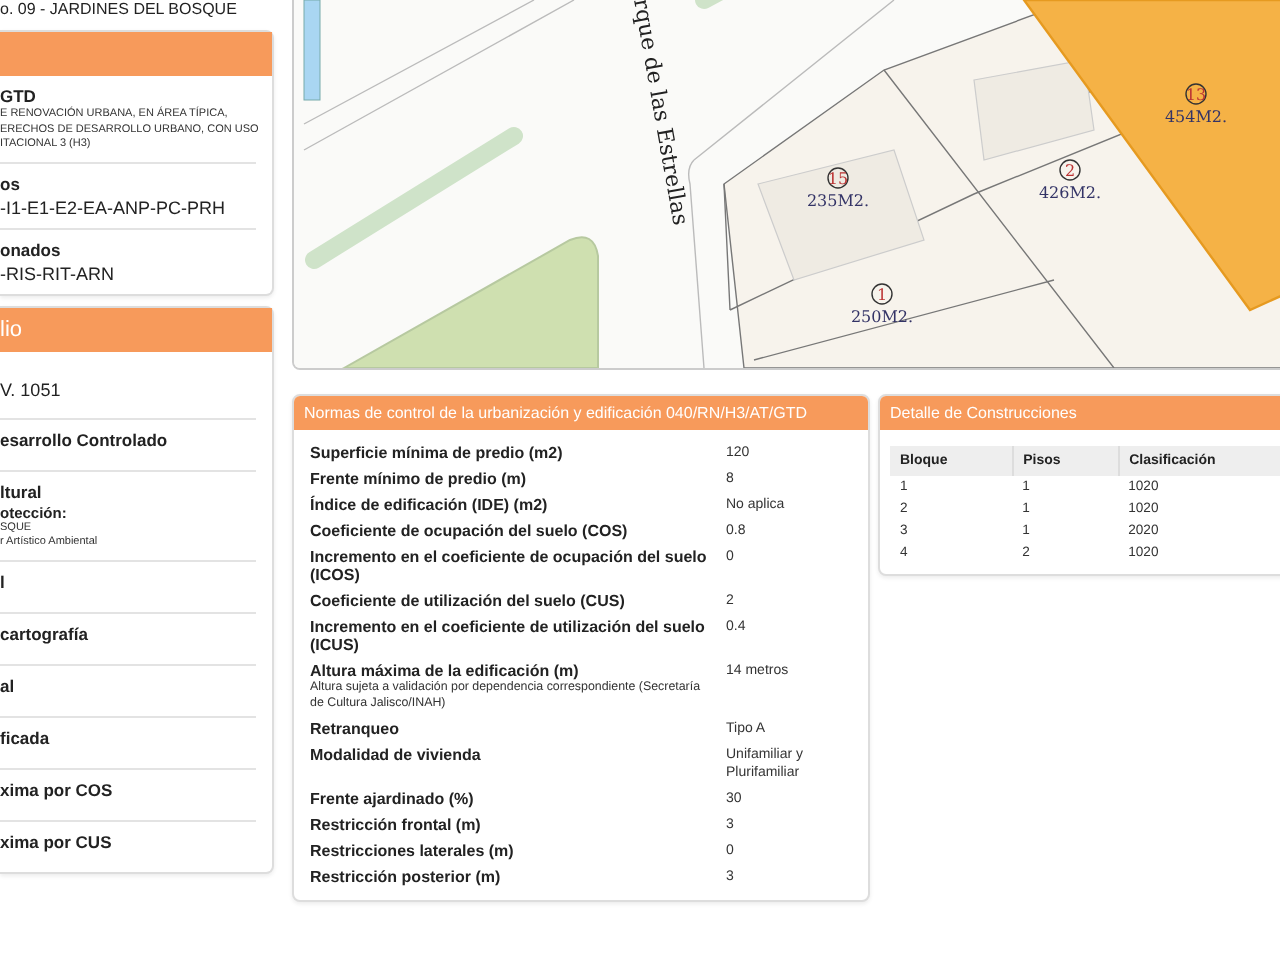 This screenshot has height=960, width=1280. I want to click on lot-area: 235M2., so click(838, 201).